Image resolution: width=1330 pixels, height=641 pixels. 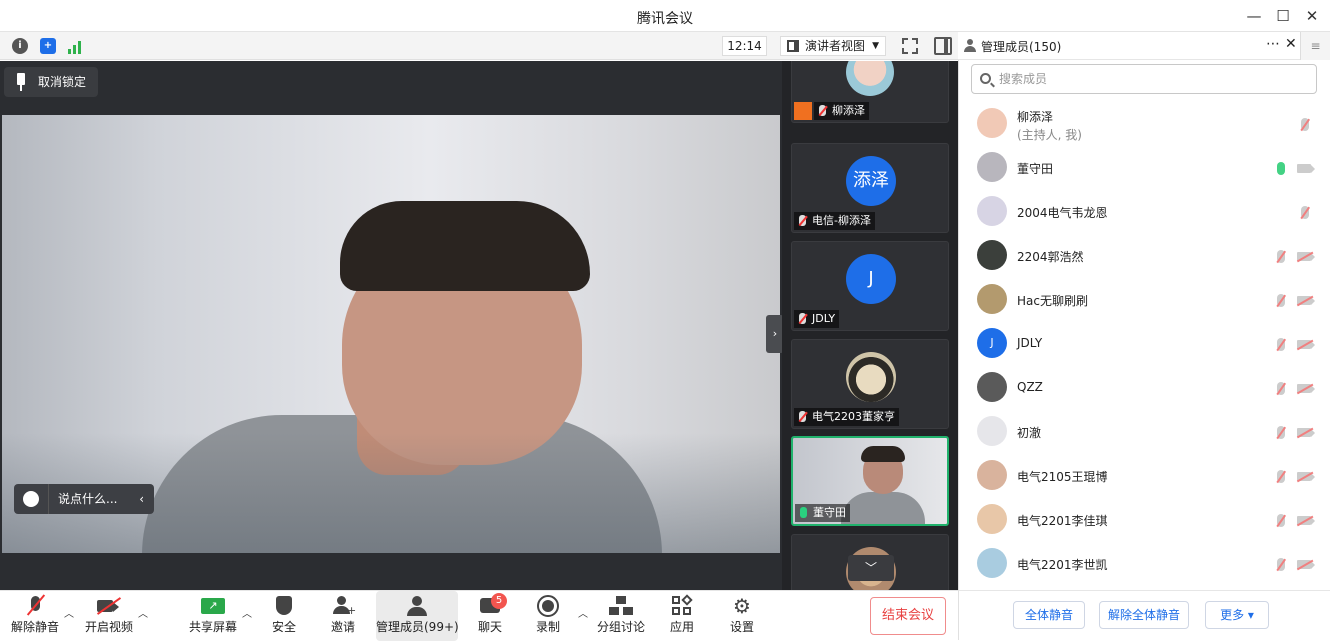 What do you see at coordinates (1144, 520) in the screenshot?
I see `member-row: 电气2201李佳琪` at bounding box center [1144, 520].